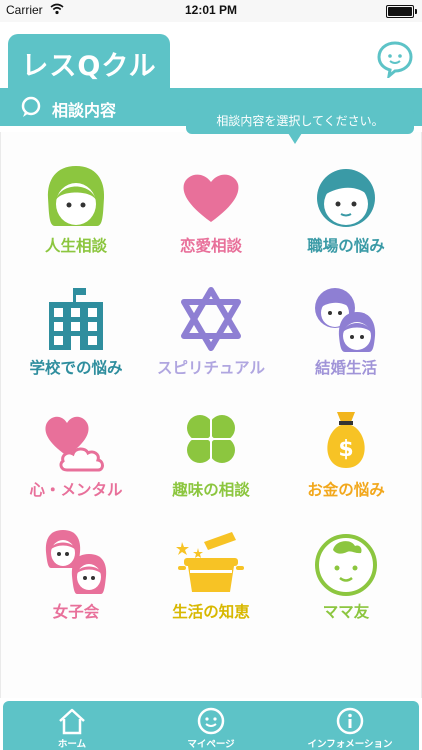 Image resolution: width=422 pixels, height=750 pixels. Describe the element at coordinates (72, 721) in the screenshot. I see `home-icon` at that location.